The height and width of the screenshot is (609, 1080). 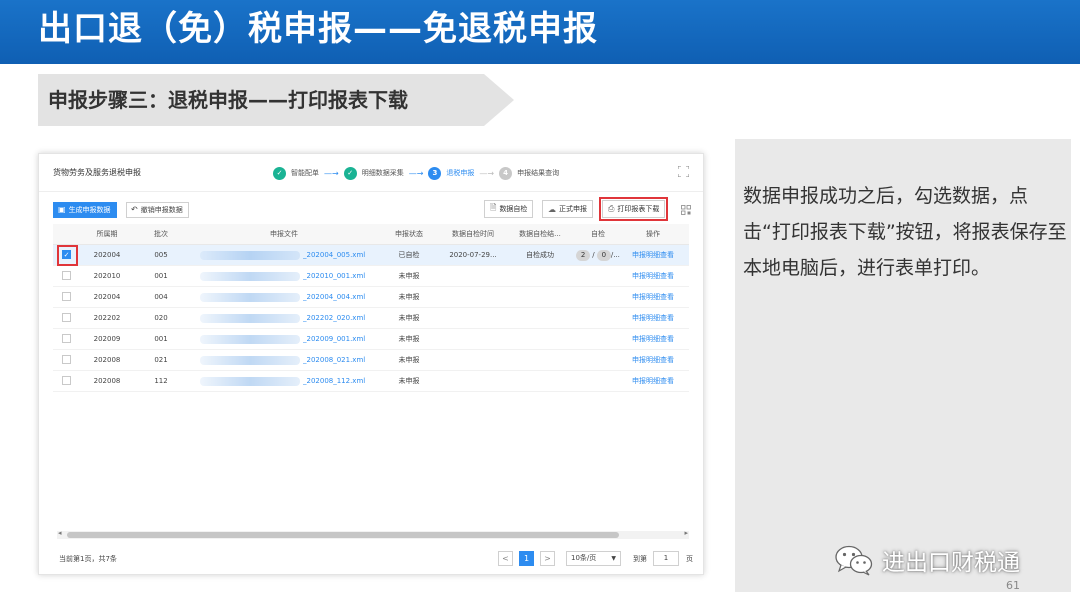 What do you see at coordinates (653, 234) in the screenshot?
I see `col-action: 操作` at bounding box center [653, 234].